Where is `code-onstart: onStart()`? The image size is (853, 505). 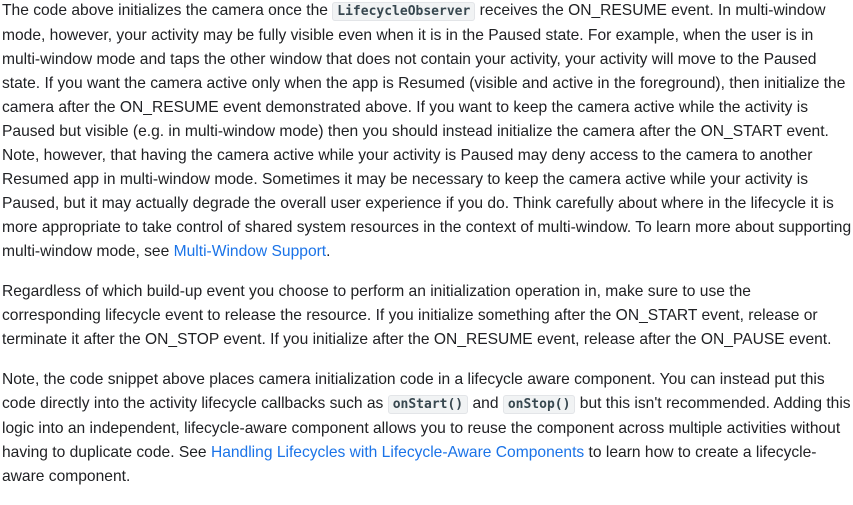 code-onstart: onStart() is located at coordinates (428, 404).